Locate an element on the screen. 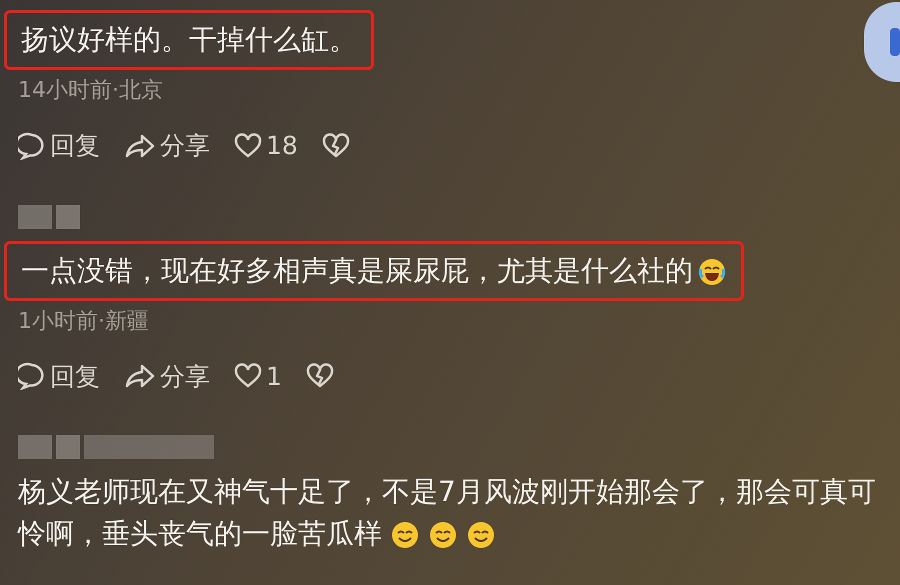 The height and width of the screenshot is (585, 900). comment-text: 一点没错，现在好多相声真是屎尿屁，尤其是什么社的 is located at coordinates (374, 271).